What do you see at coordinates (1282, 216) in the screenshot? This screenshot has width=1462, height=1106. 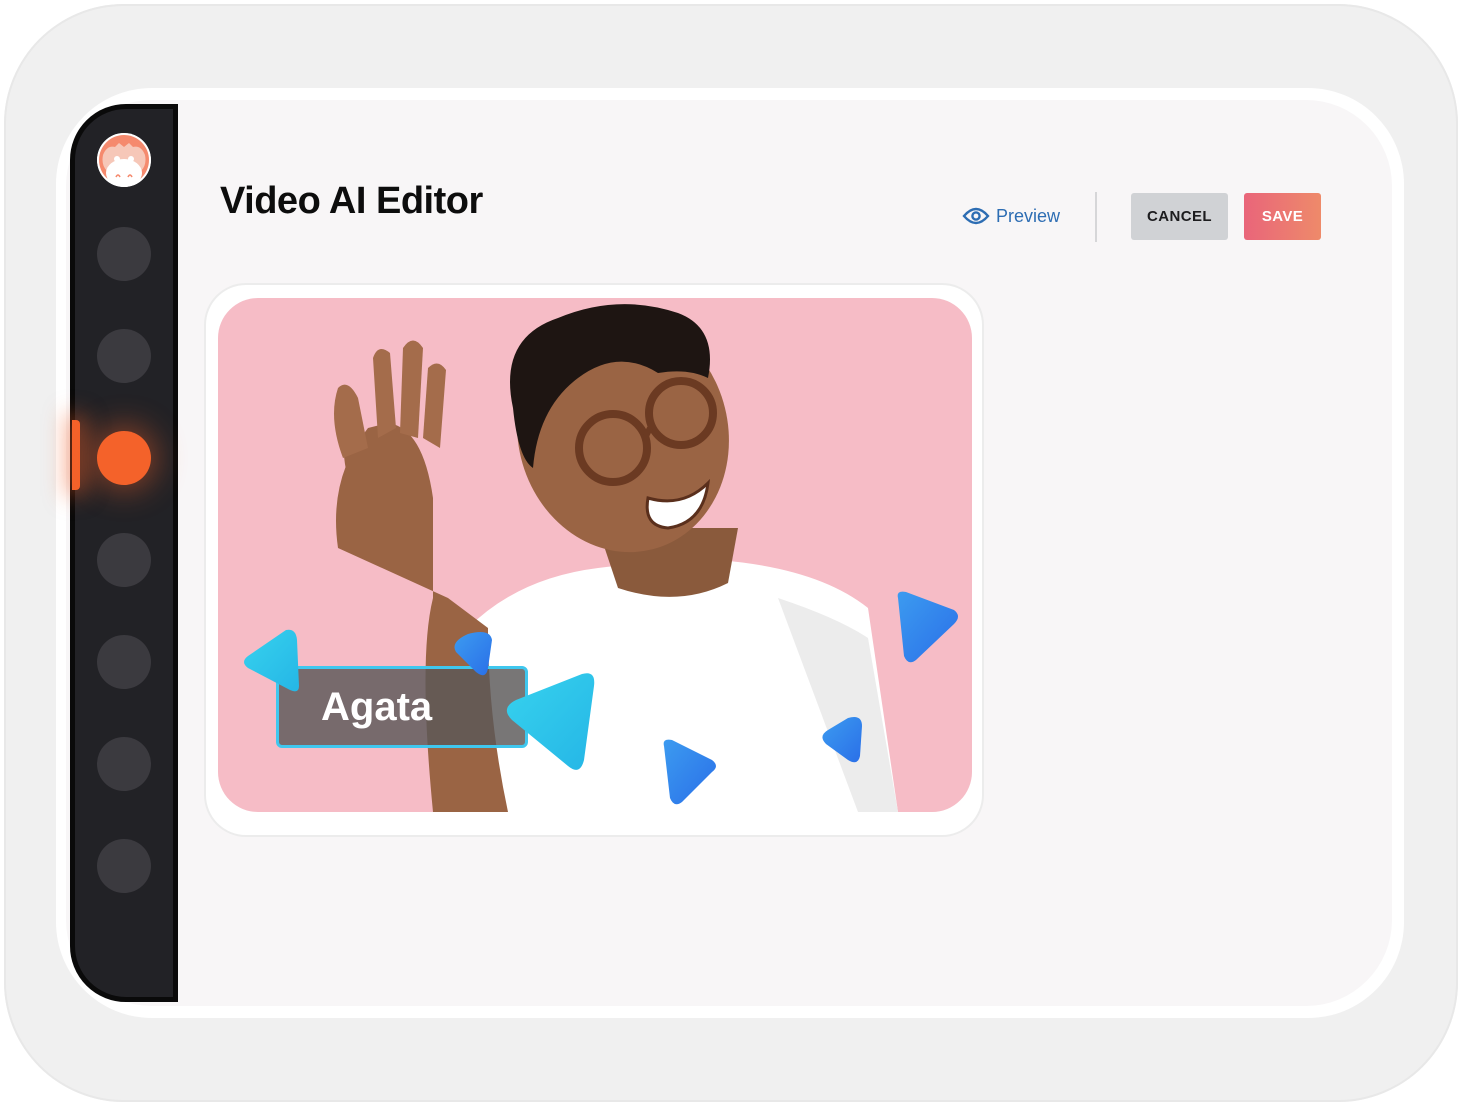 I see `save-button: SAVE` at bounding box center [1282, 216].